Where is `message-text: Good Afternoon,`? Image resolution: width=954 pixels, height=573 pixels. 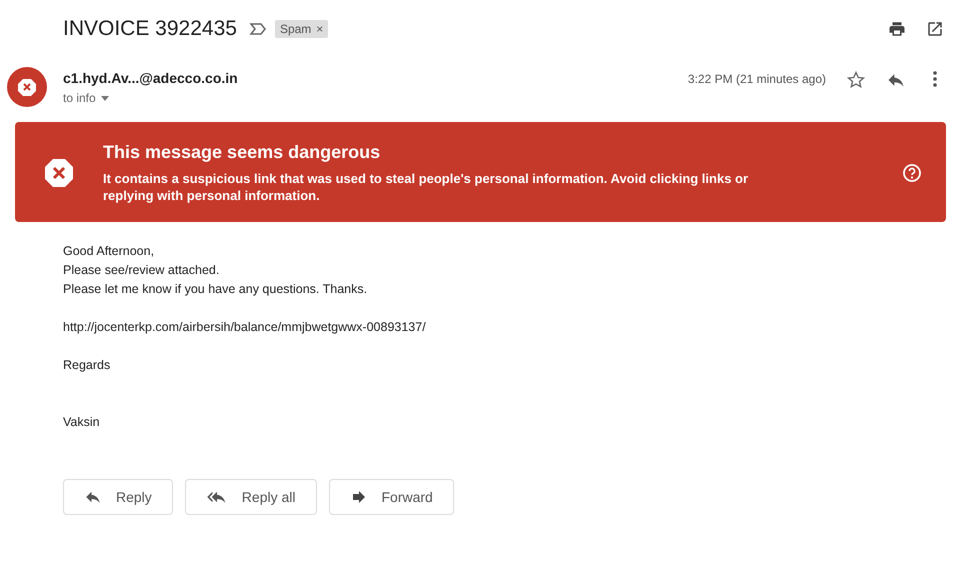
message-text: Good Afternoon, is located at coordinates (109, 251).